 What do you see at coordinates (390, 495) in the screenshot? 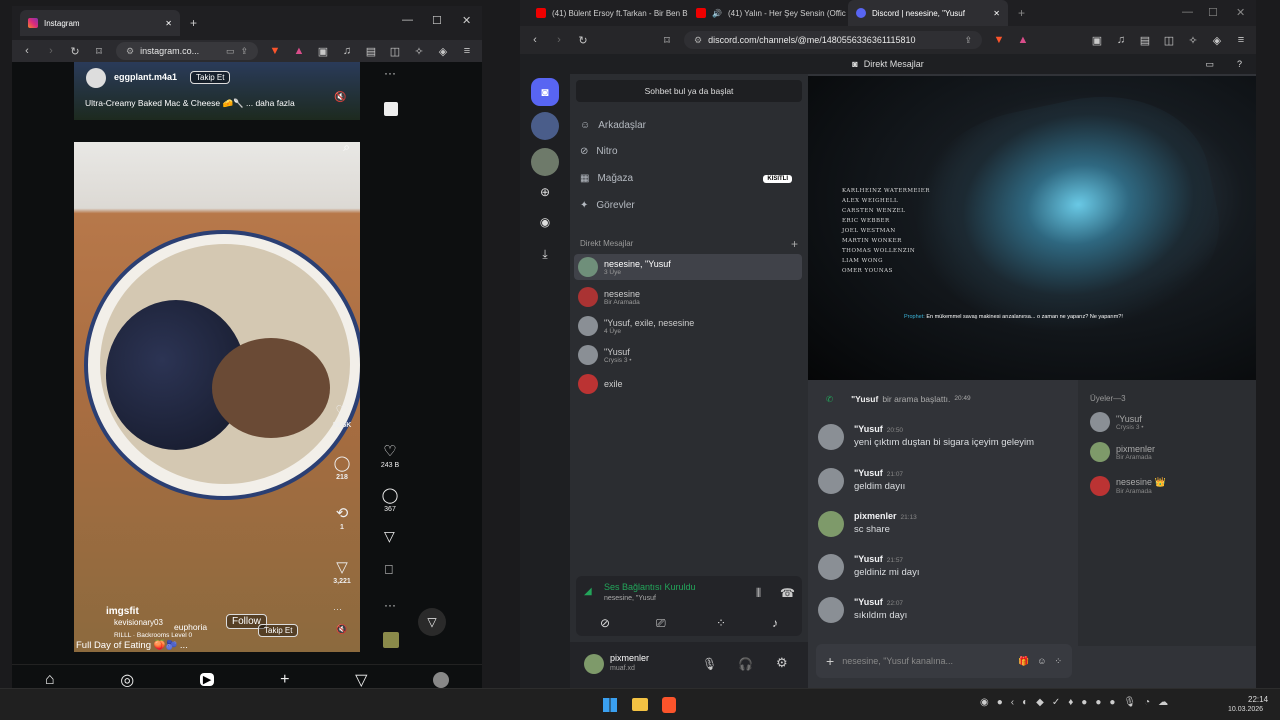
I see `comment-icon: ◯` at bounding box center [390, 495].